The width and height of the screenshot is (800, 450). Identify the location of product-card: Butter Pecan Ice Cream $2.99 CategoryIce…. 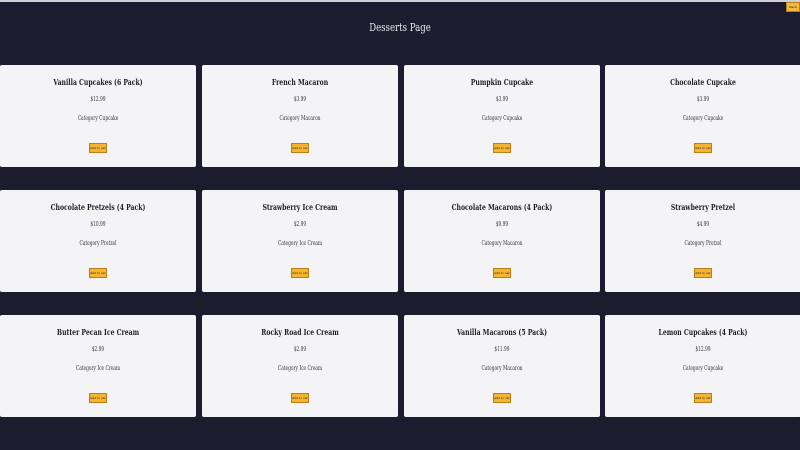
(98, 366).